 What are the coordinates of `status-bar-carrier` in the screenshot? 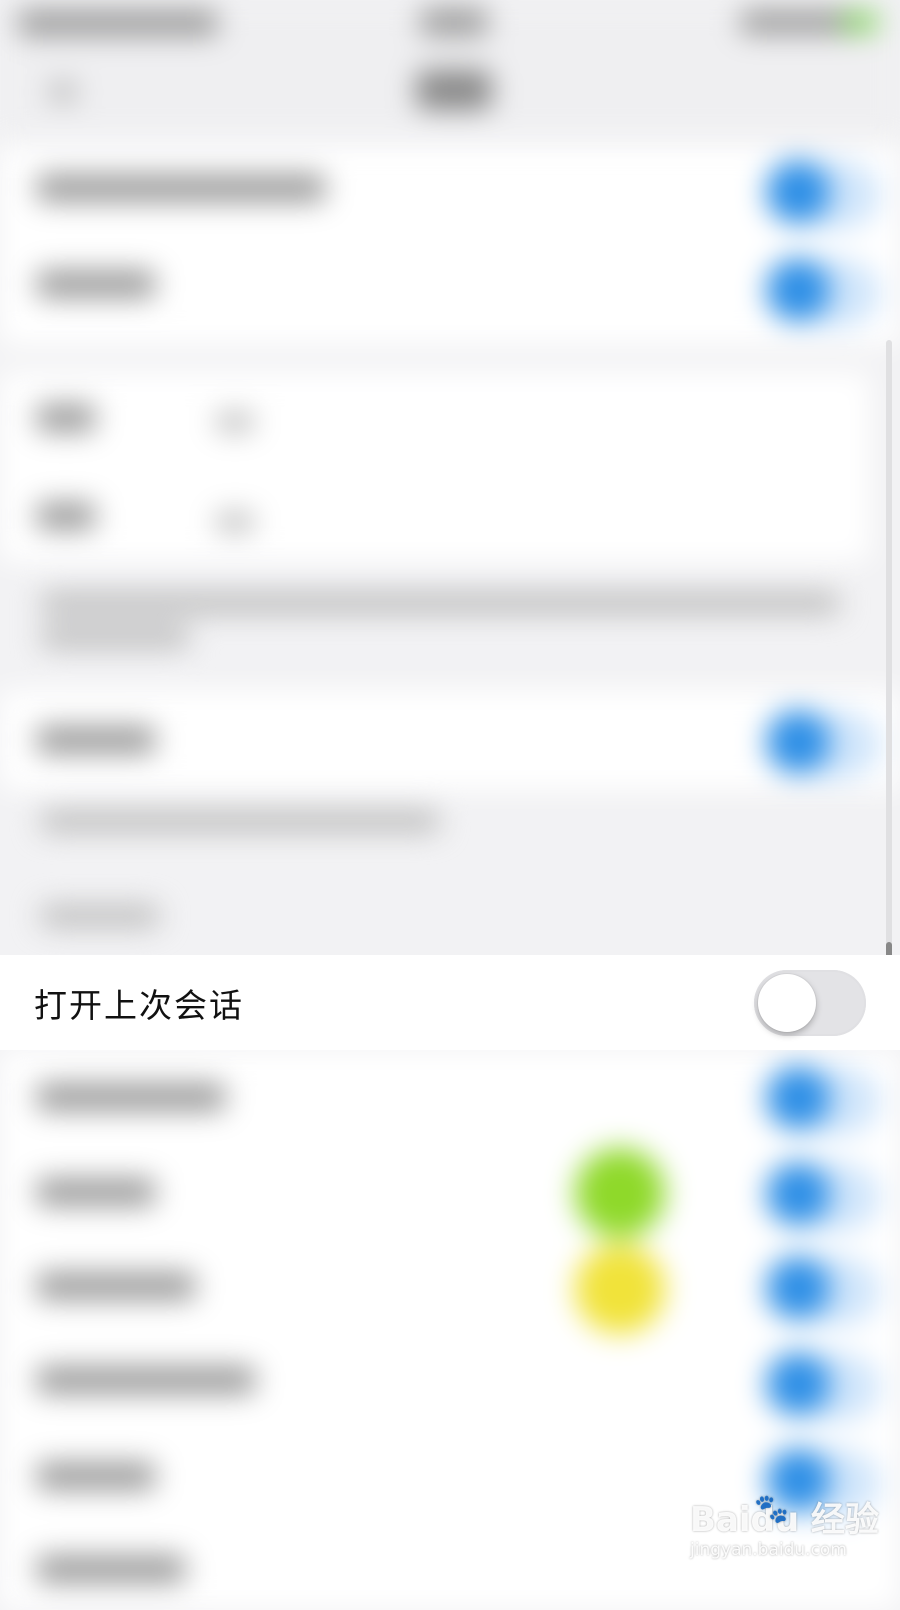 It's located at (118, 23).